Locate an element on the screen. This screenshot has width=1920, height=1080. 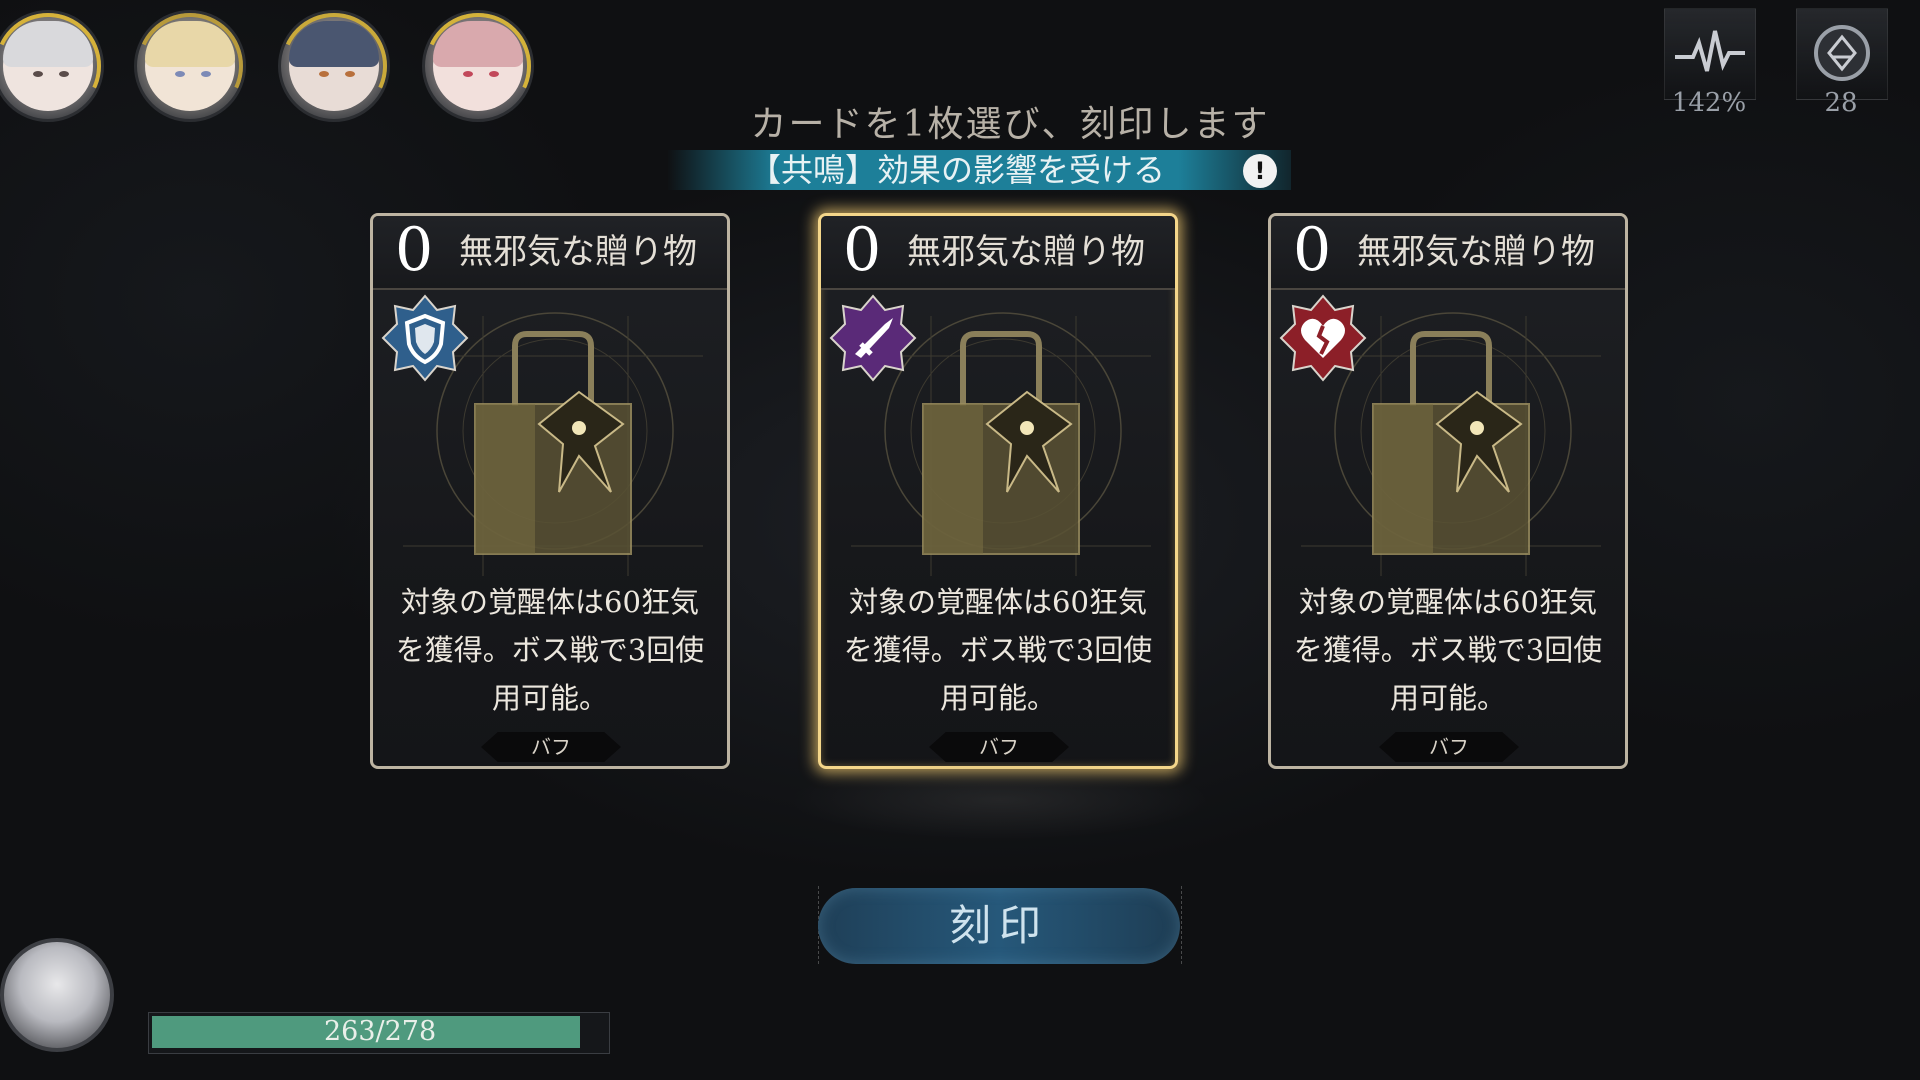
selection-prompt: カードを1枚選び、刻印します is located at coordinates (1010, 124).